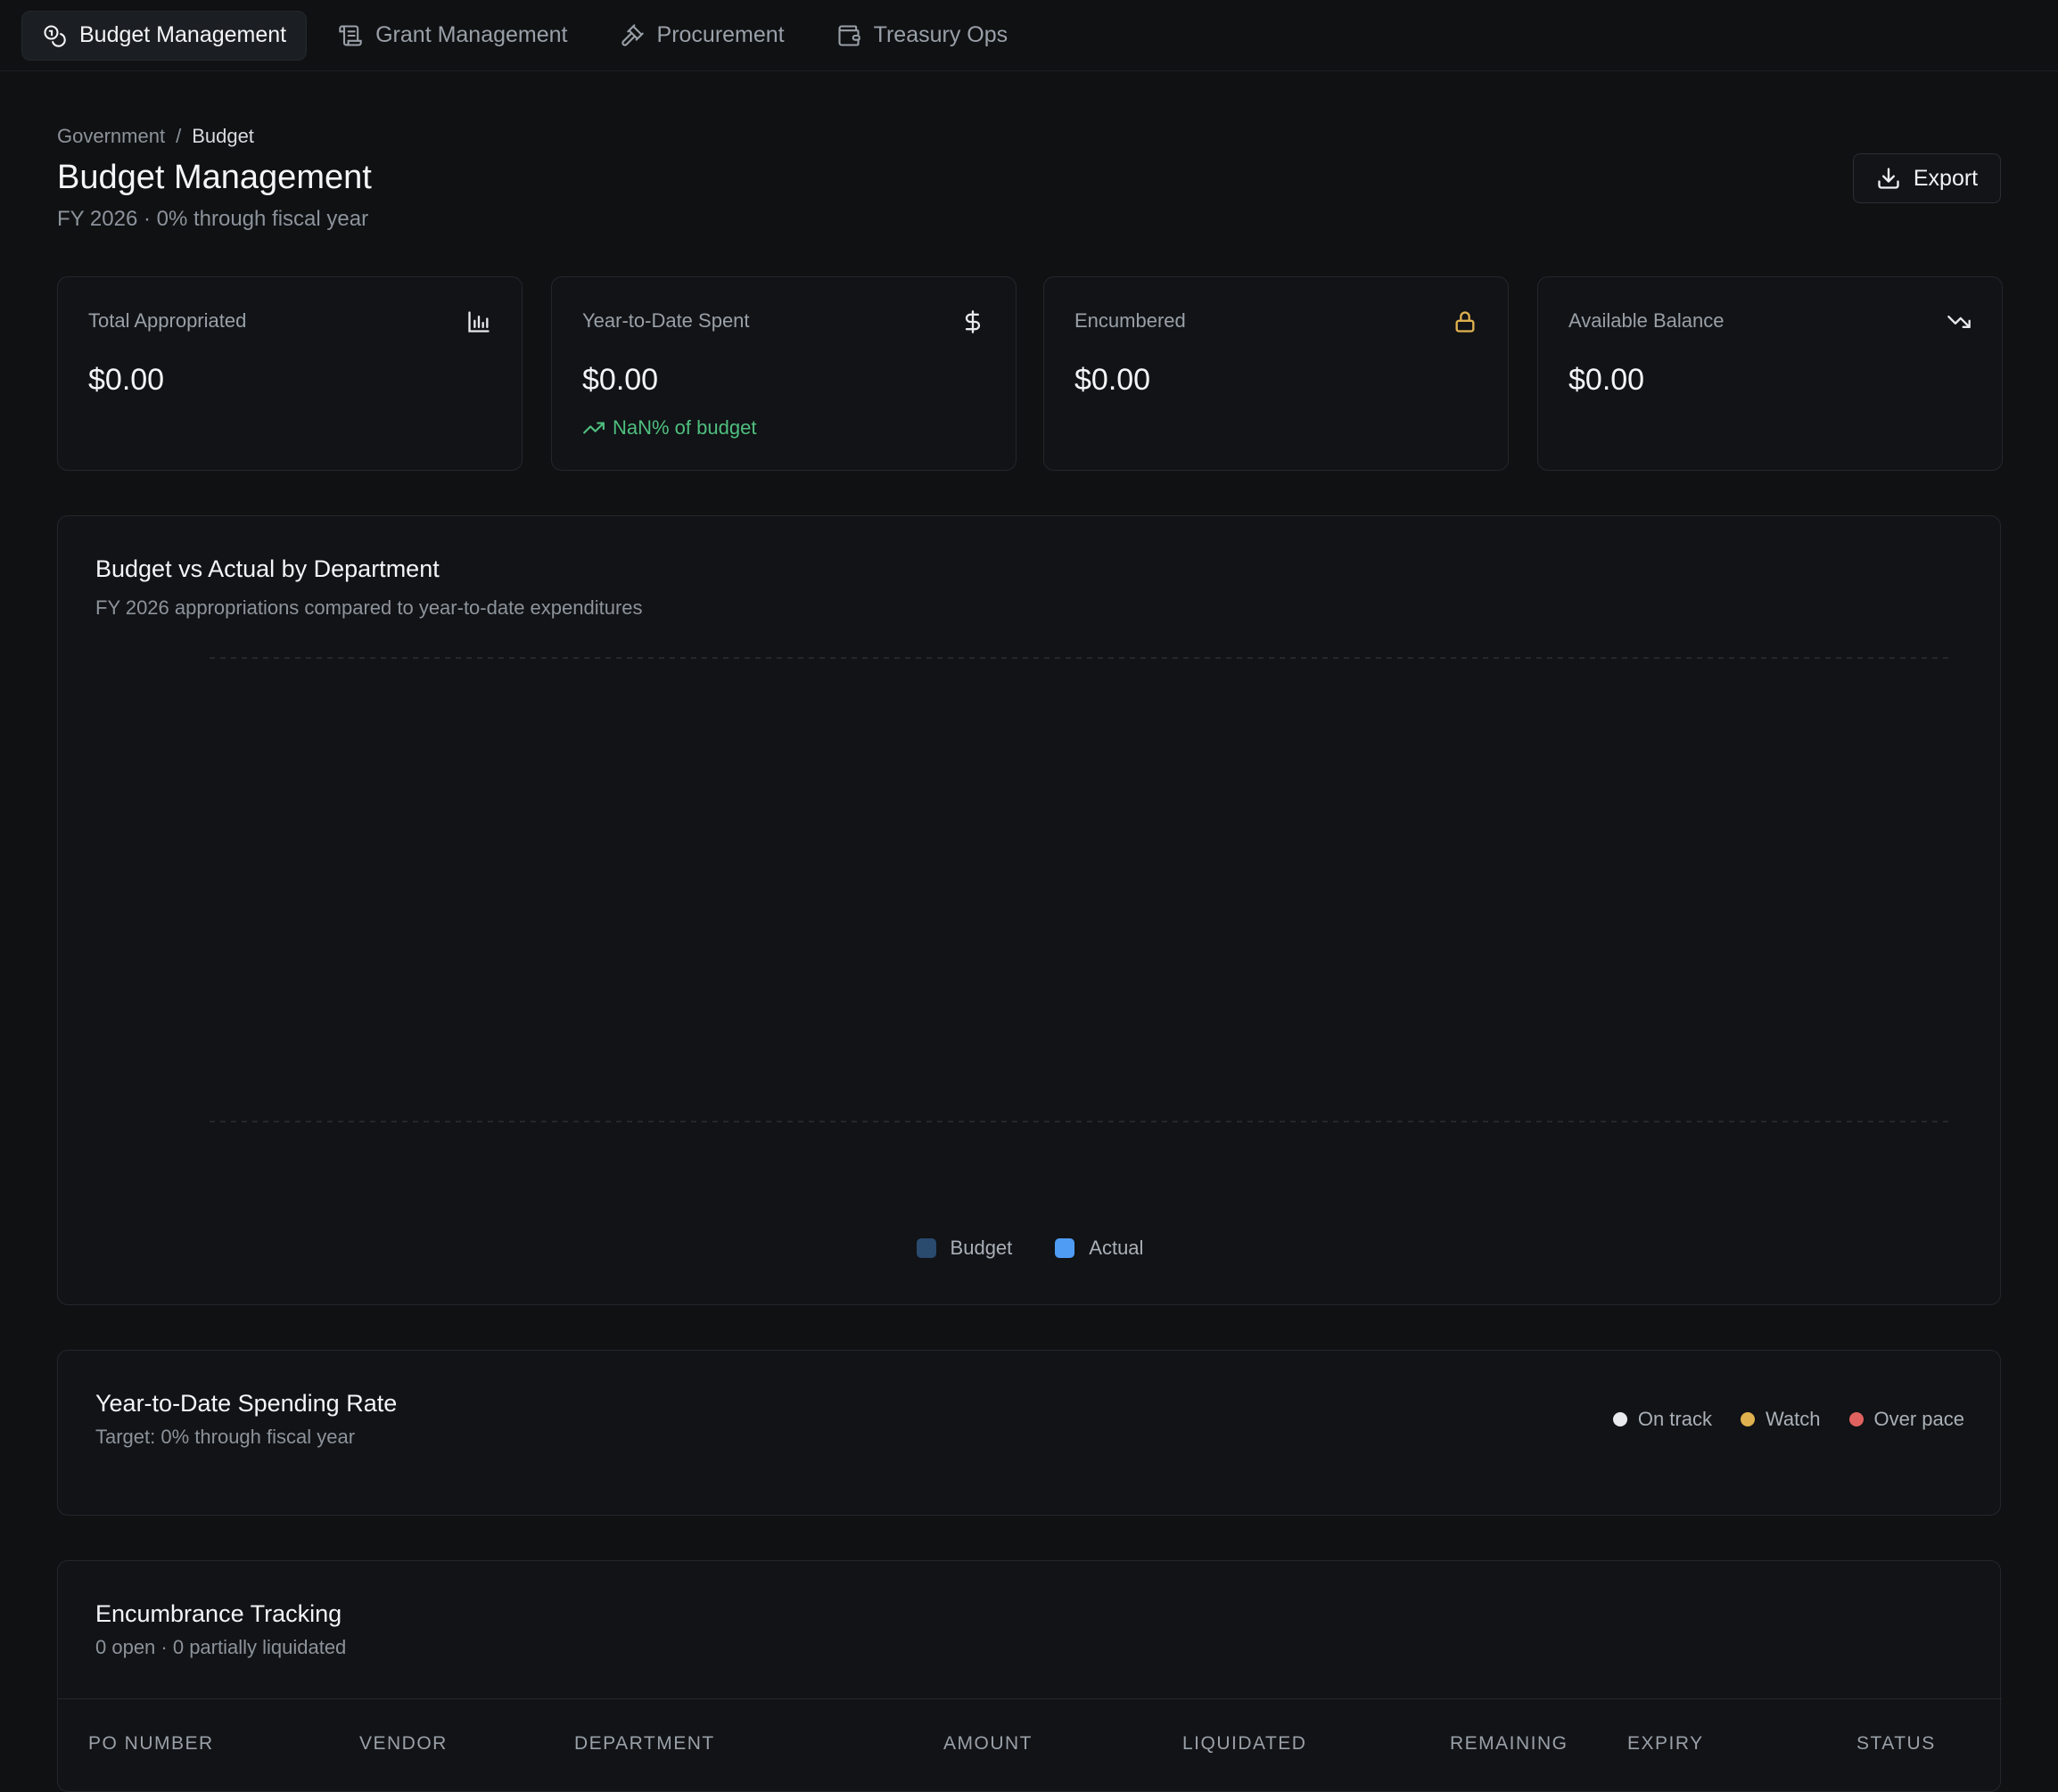 The image size is (2058, 1792). What do you see at coordinates (973, 322) in the screenshot?
I see `dollar-icon` at bounding box center [973, 322].